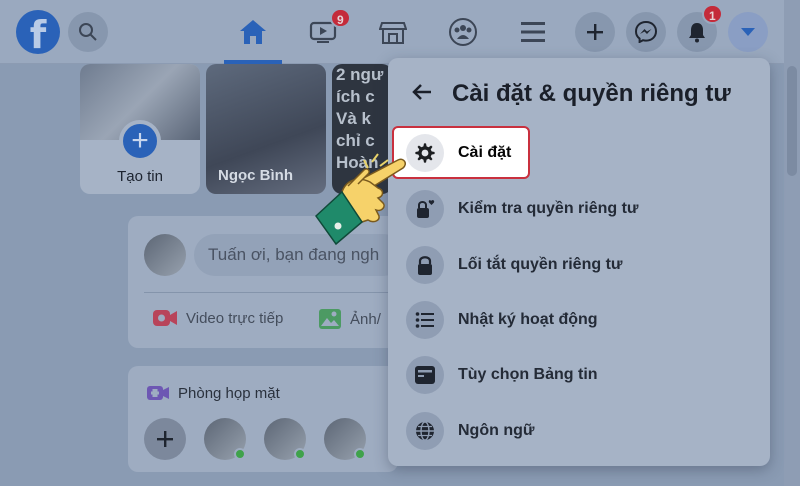  I want to click on menu-item-activity-log: Nhật ký hoạt động, so click(577, 320).